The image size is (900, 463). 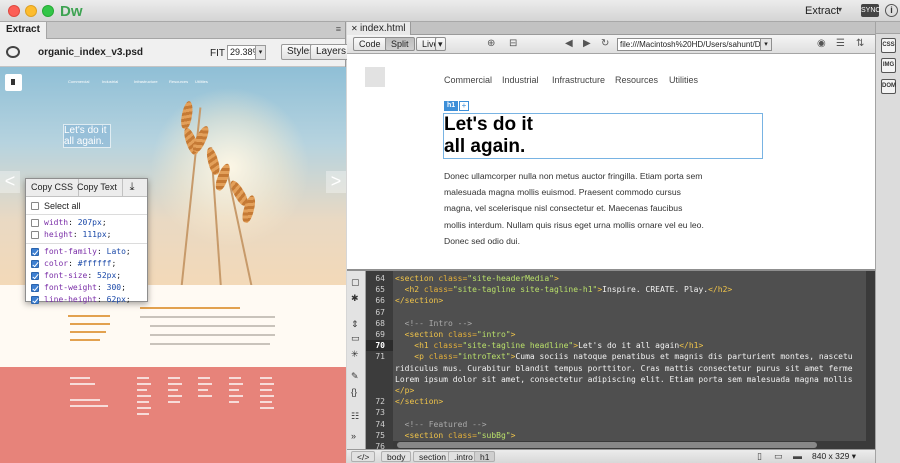 What do you see at coordinates (379, 28) in the screenshot?
I see `tab-index-html: ✕ index.html` at bounding box center [379, 28].